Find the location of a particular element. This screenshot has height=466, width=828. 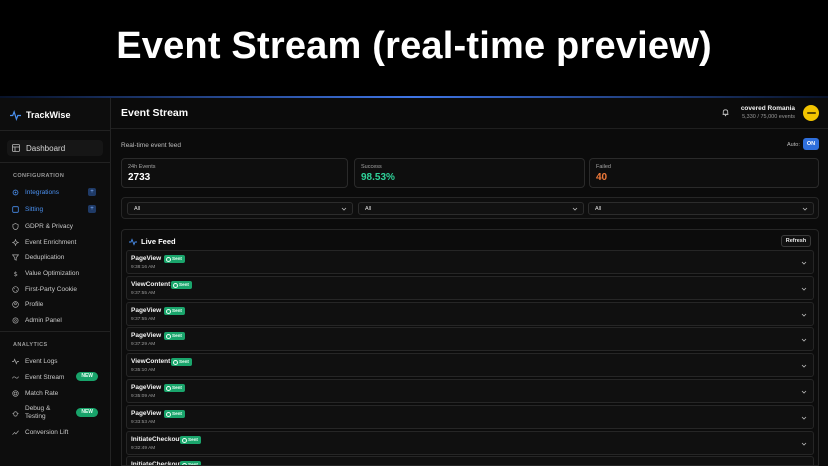

sidebar-section-configuration: CONFIGURATION is located at coordinates (39, 176).